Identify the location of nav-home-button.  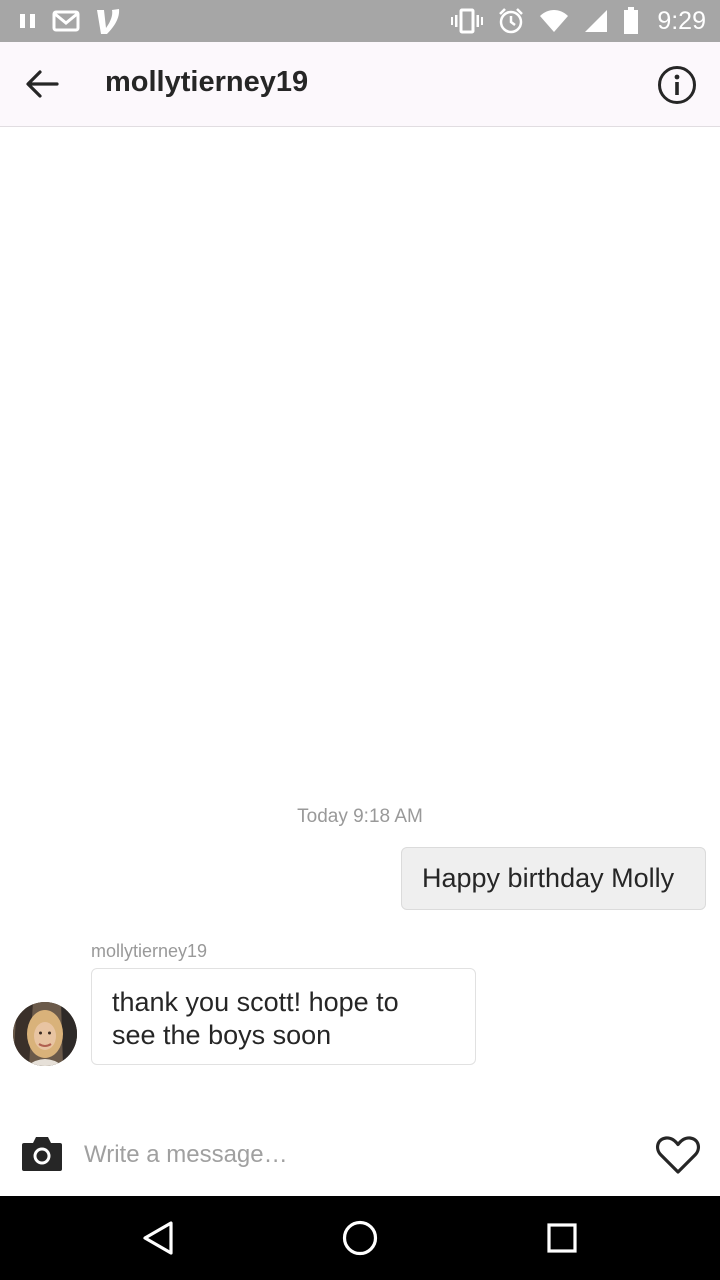
(360, 1238).